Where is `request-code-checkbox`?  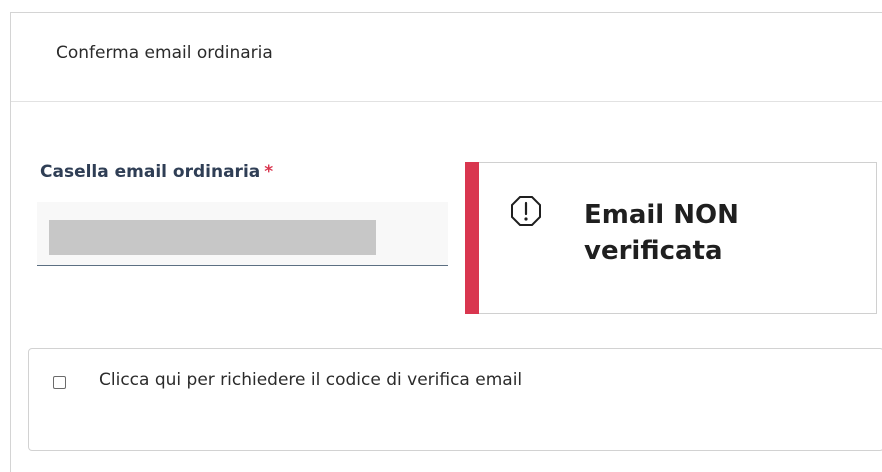
request-code-checkbox is located at coordinates (59, 382).